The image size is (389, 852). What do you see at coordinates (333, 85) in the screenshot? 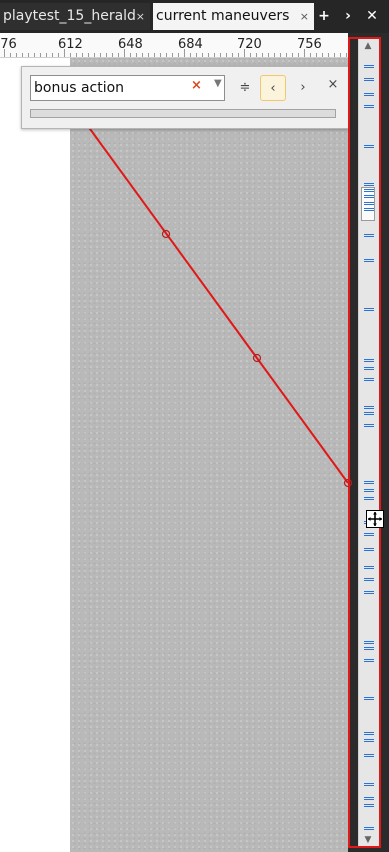
I see `close-icon: ×` at bounding box center [333, 85].